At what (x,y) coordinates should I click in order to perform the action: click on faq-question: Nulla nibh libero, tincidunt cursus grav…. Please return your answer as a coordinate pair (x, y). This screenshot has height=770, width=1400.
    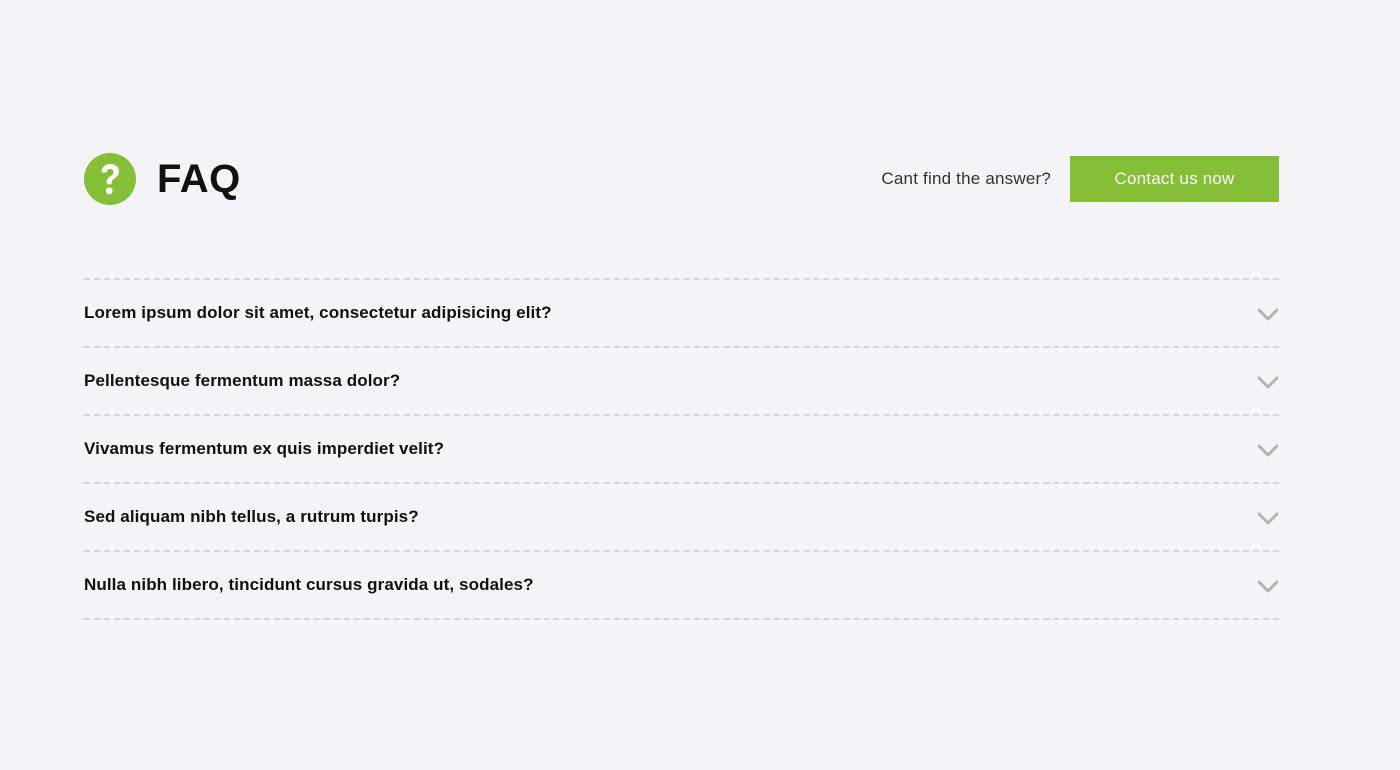
    Looking at the image, I should click on (309, 584).